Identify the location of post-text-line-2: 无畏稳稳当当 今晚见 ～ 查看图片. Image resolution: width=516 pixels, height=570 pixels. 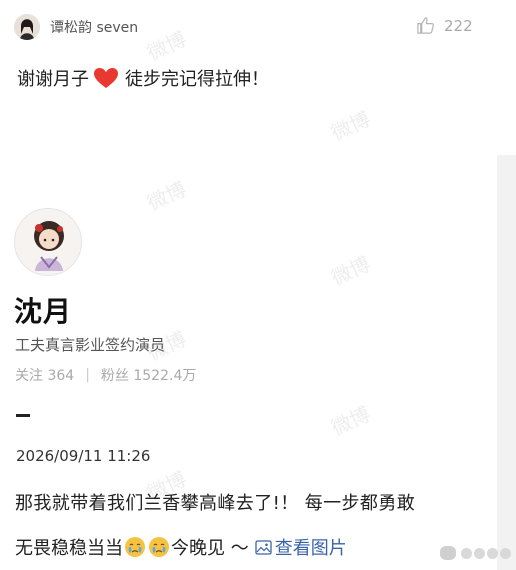
(181, 547).